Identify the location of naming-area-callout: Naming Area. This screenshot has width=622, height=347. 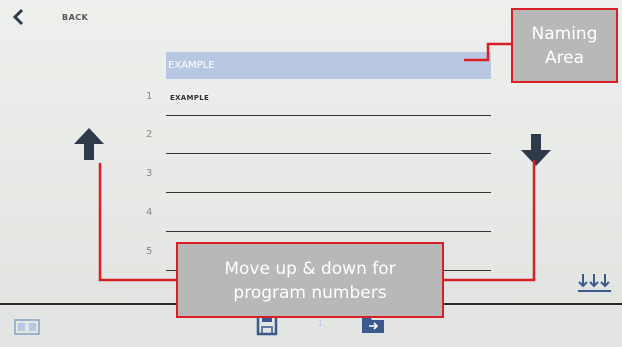
(564, 45).